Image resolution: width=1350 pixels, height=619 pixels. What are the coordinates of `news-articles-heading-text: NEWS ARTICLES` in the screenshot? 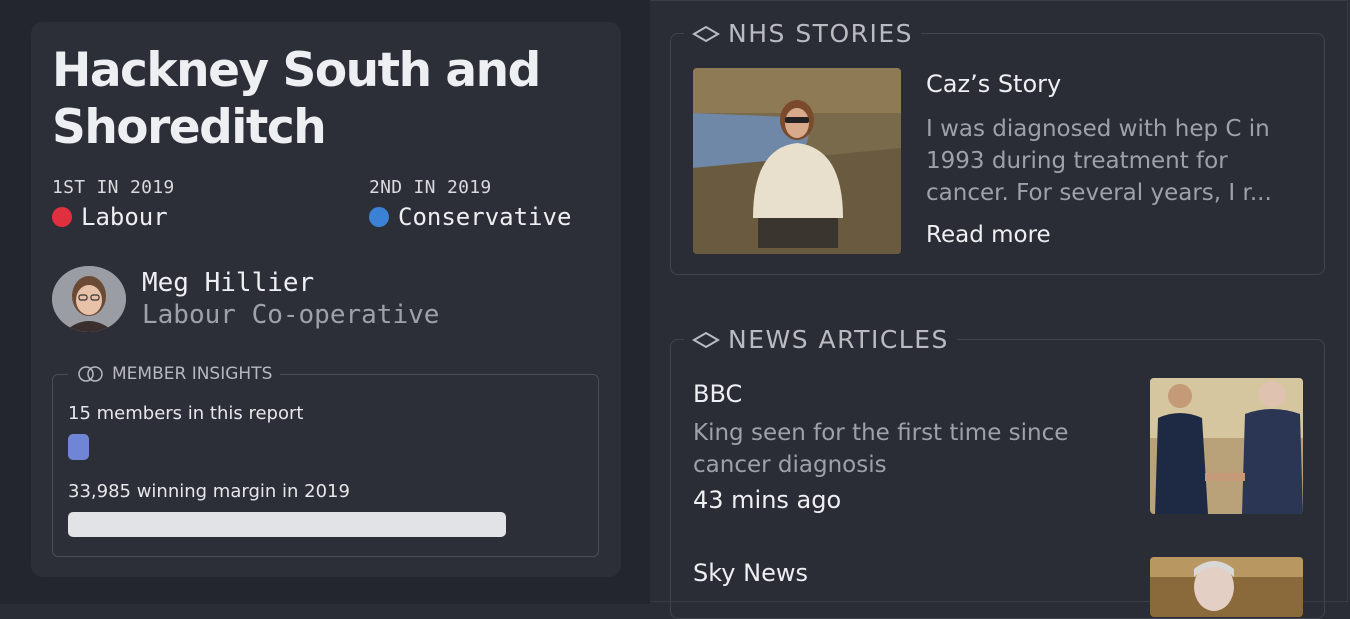 It's located at (838, 339).